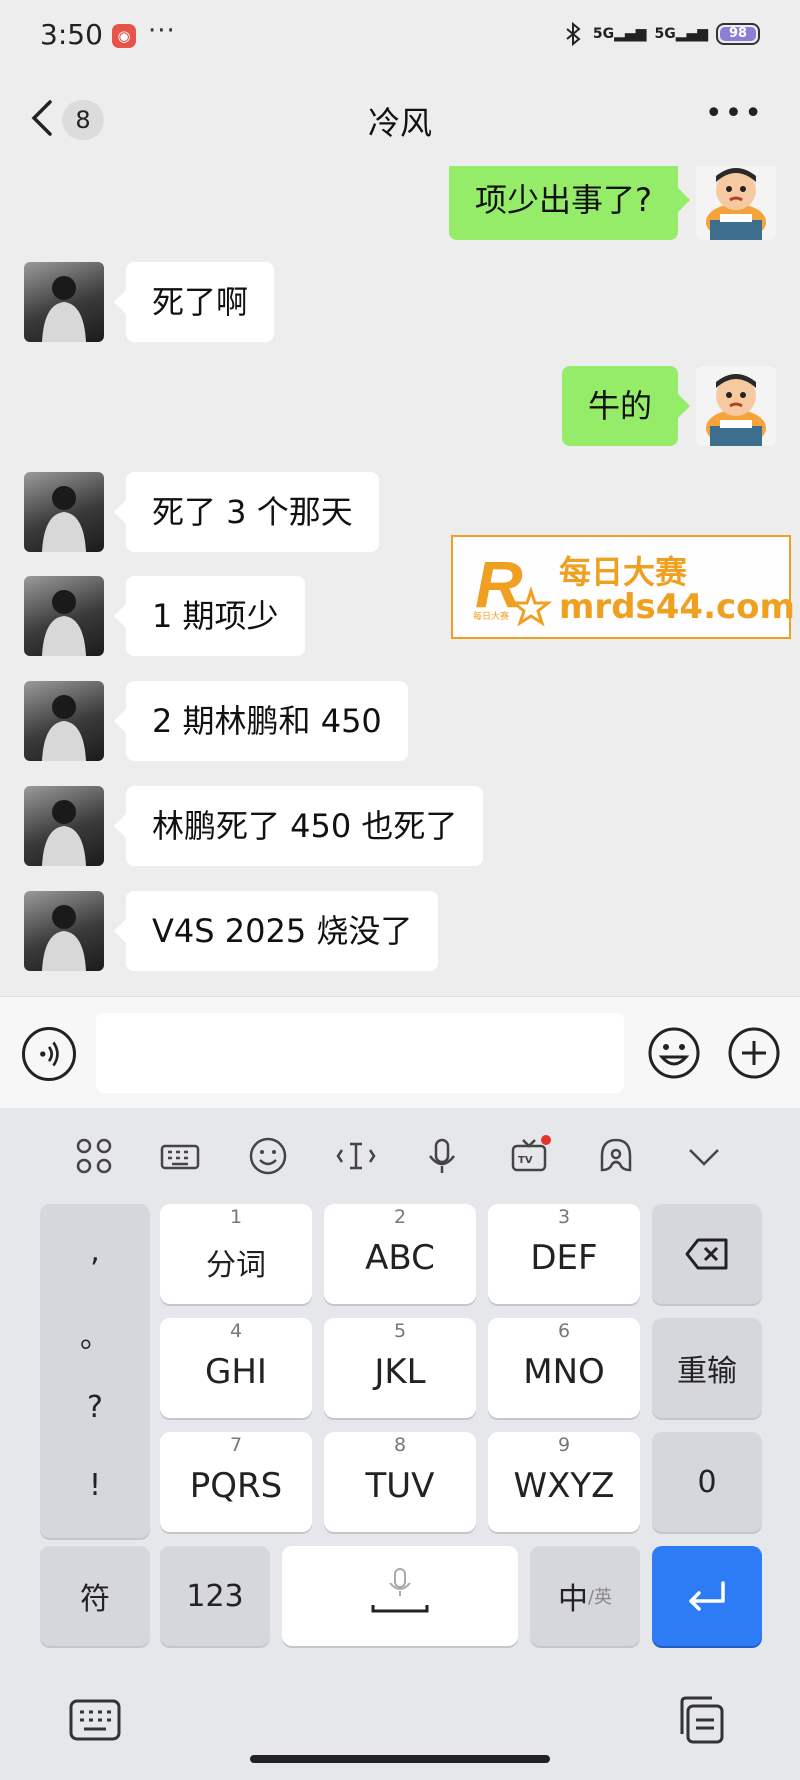 The height and width of the screenshot is (1780, 800). What do you see at coordinates (400, 37) in the screenshot?
I see `status-bar: 3:50 ◉ ··· 5G▂▄▆ 5G▂▄▆ 98` at bounding box center [400, 37].